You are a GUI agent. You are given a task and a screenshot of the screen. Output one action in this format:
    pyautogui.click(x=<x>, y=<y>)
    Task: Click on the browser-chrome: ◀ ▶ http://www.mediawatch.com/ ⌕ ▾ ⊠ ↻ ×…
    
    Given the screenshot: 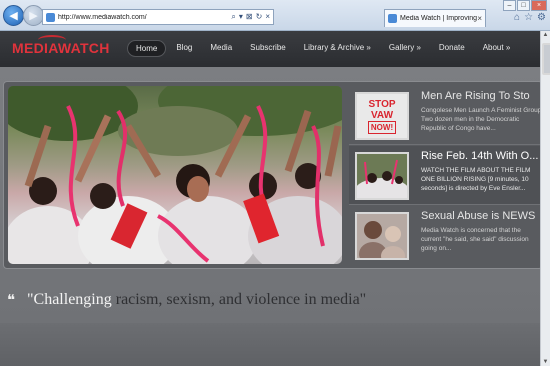 What is the action you would take?
    pyautogui.click(x=275, y=15)
    